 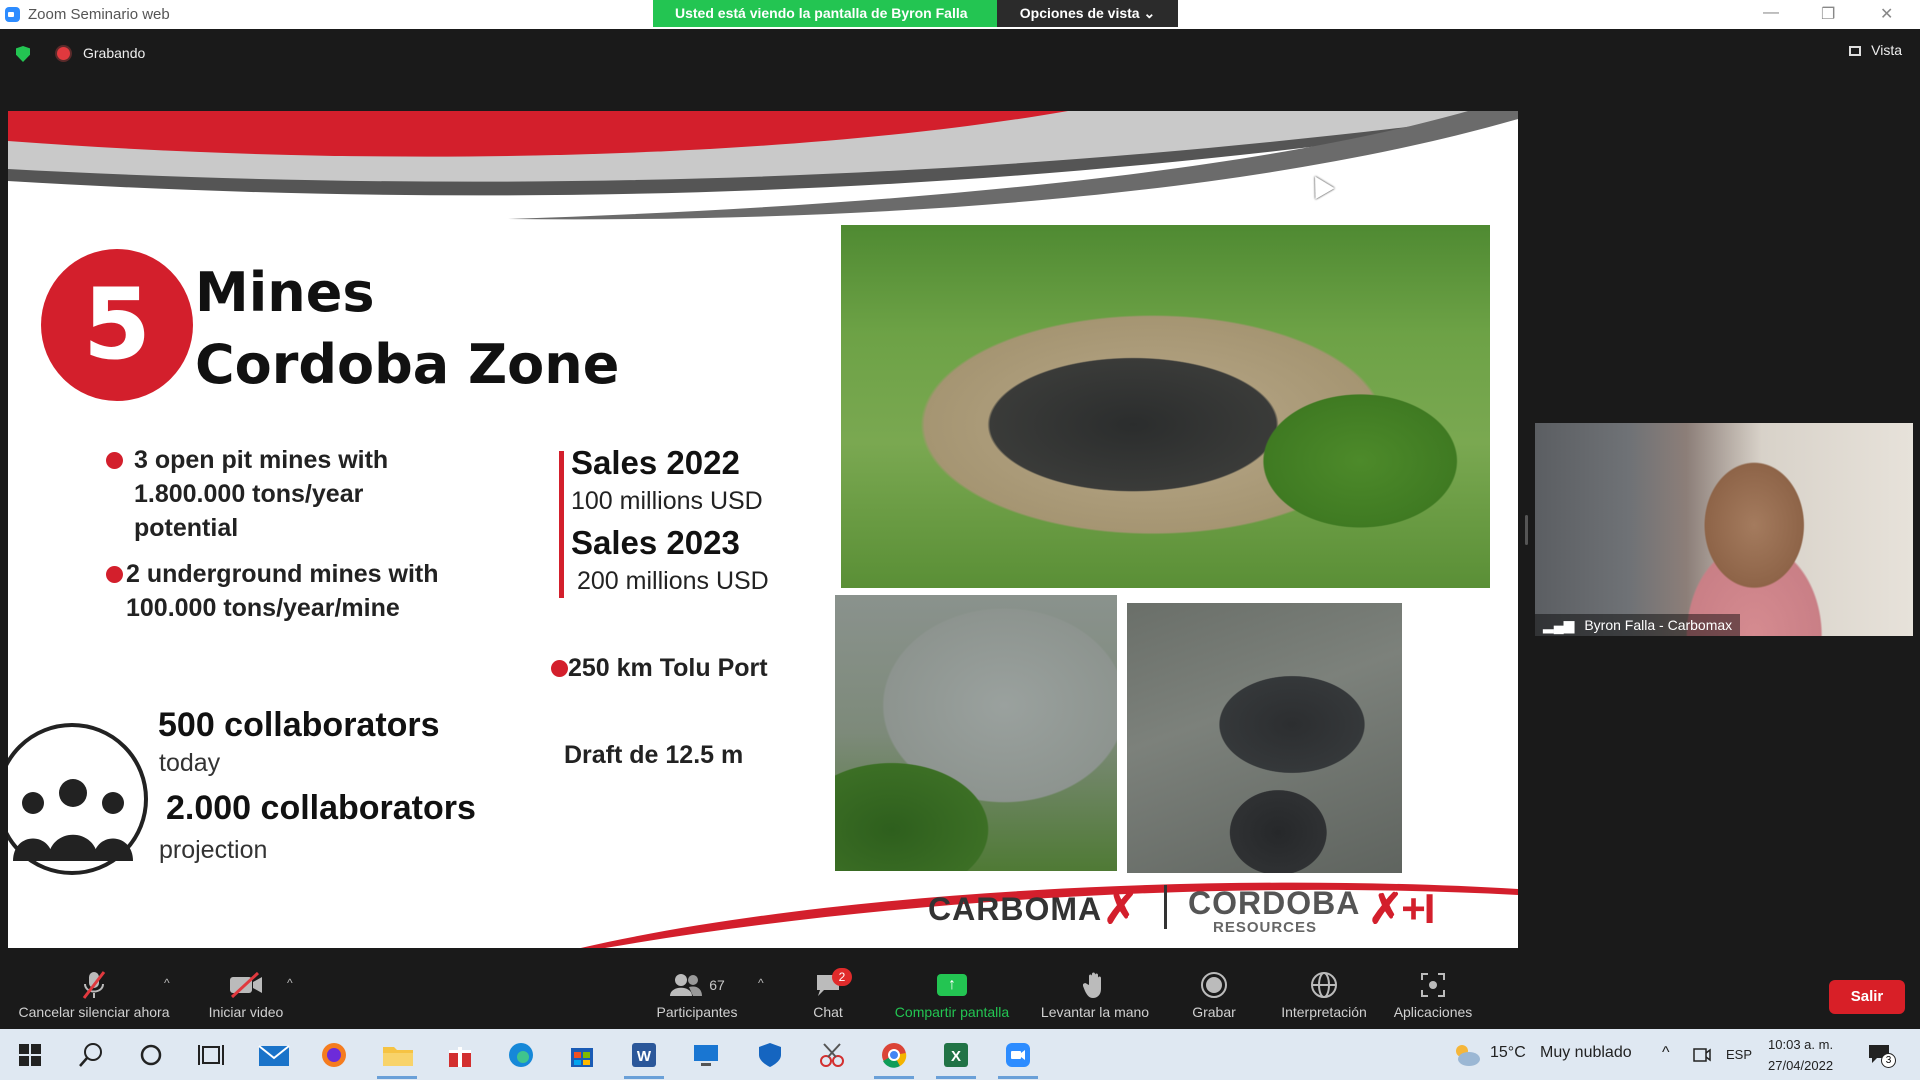 What do you see at coordinates (559, 668) in the screenshot?
I see `bullet-dot-icon` at bounding box center [559, 668].